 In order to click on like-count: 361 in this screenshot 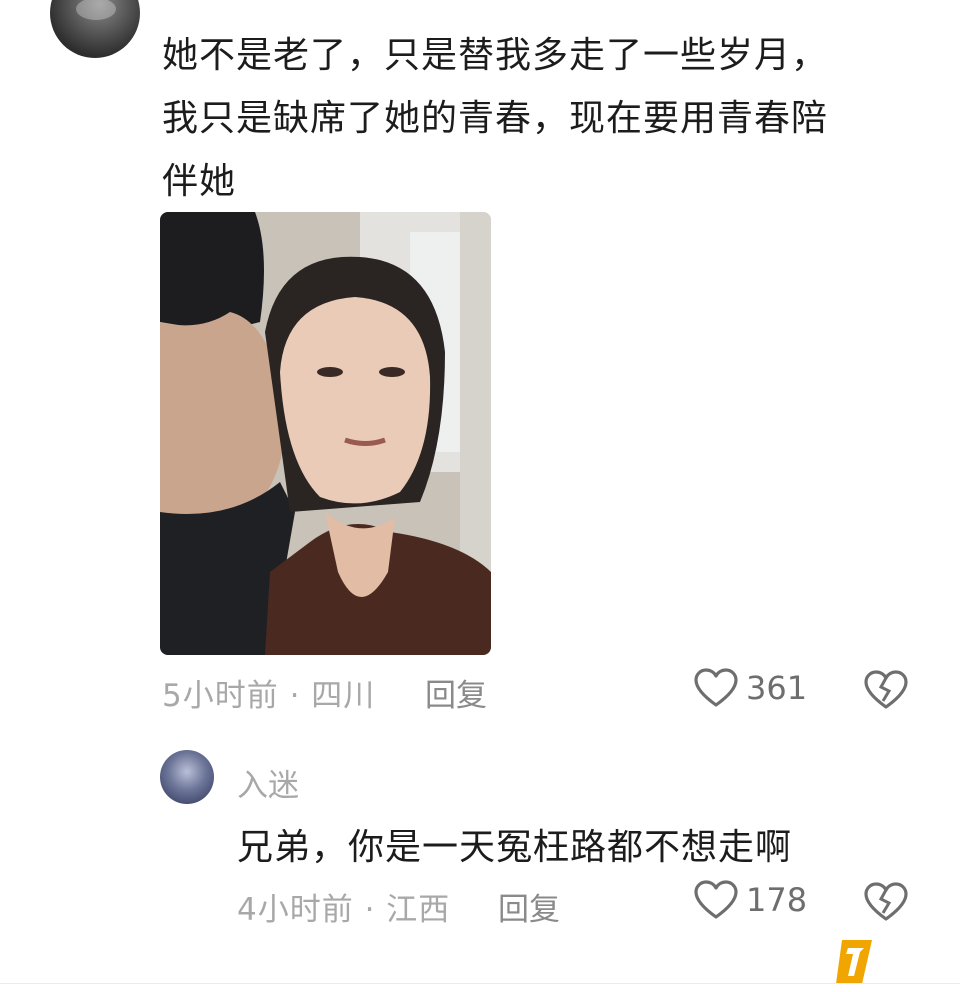, I will do `click(777, 688)`.